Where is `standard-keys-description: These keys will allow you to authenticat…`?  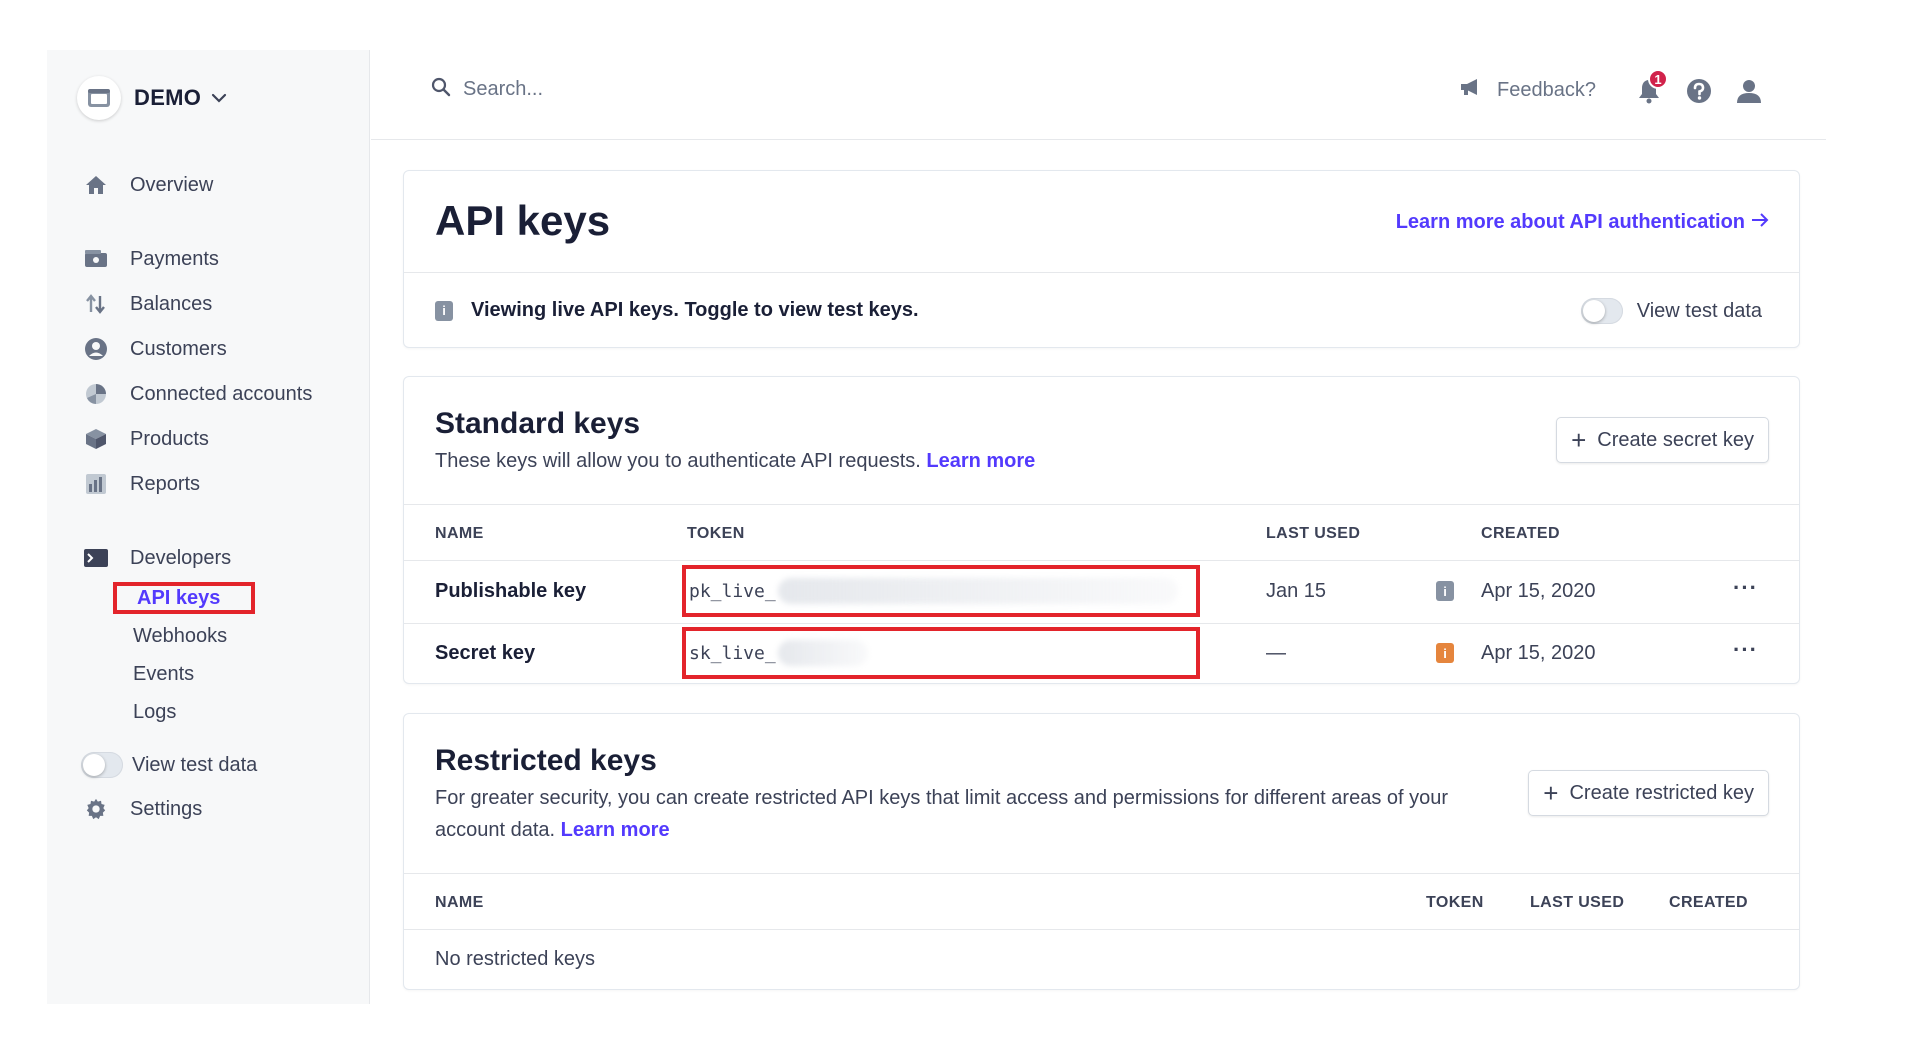 standard-keys-description: These keys will allow you to authenticat… is located at coordinates (735, 461).